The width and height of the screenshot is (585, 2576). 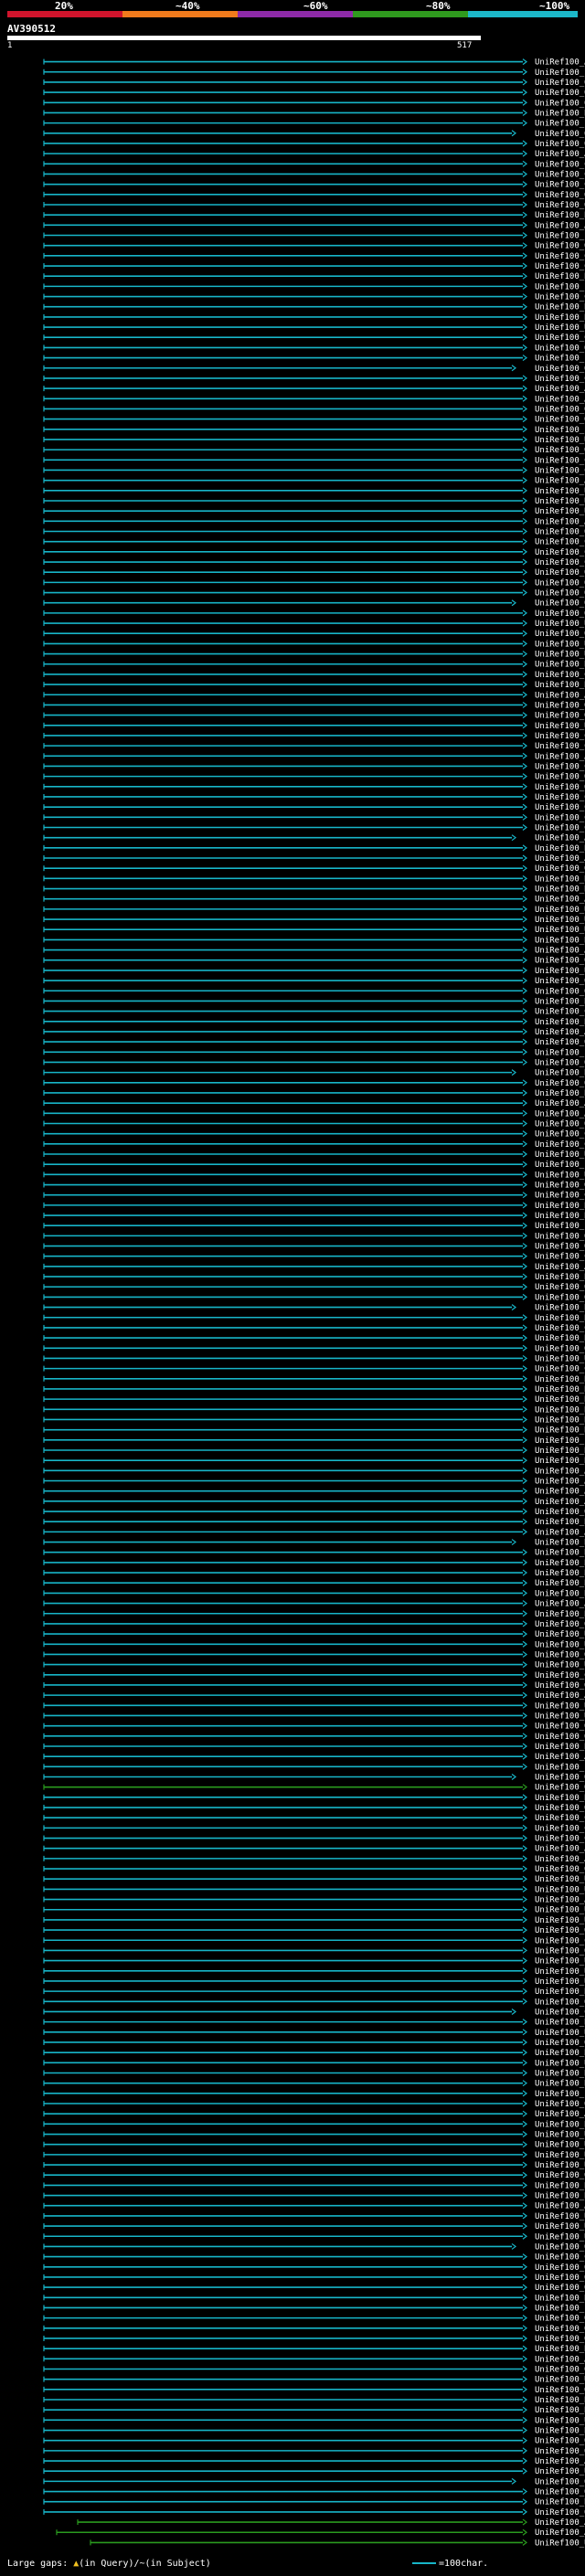 What do you see at coordinates (560, 2339) in the screenshot?
I see `hit-accession-link: UniRef100_Q15ZV2` at bounding box center [560, 2339].